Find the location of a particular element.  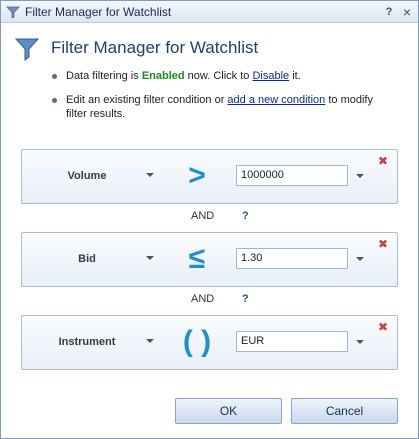

page-title: Filter Manager for Watchlist is located at coordinates (155, 47).